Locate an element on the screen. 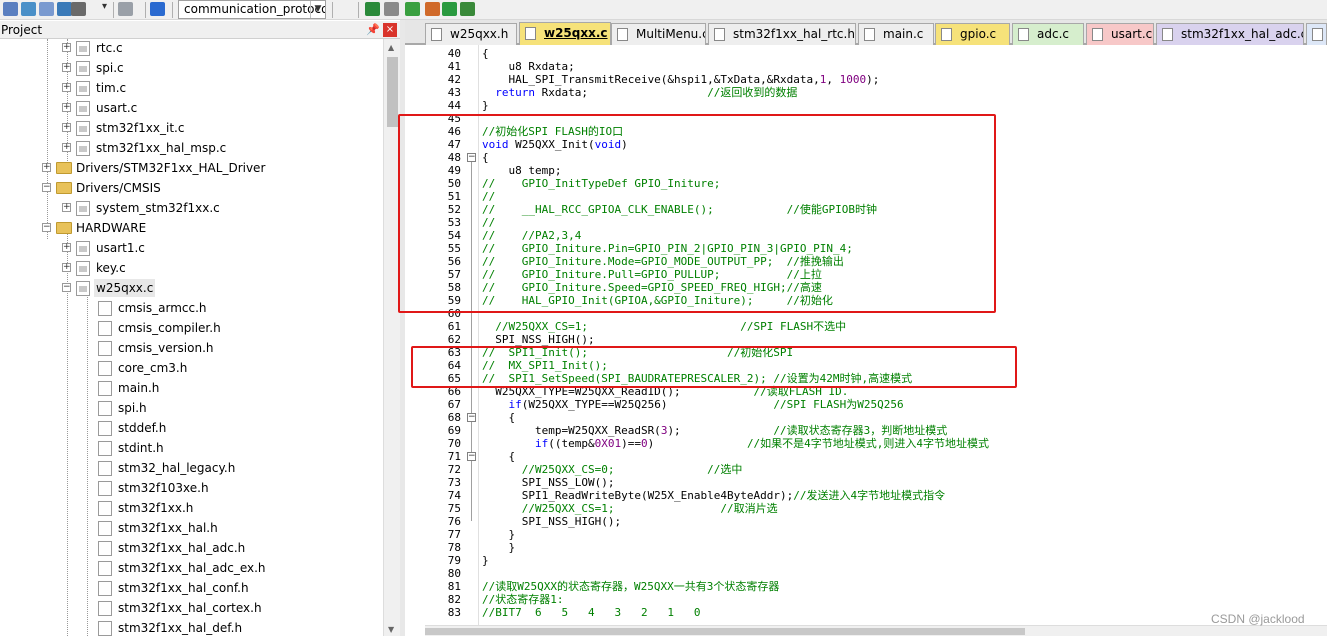 Image resolution: width=1327 pixels, height=636 pixels. tab-file: stm32f1xx_hal_adc.c is located at coordinates (1230, 34).